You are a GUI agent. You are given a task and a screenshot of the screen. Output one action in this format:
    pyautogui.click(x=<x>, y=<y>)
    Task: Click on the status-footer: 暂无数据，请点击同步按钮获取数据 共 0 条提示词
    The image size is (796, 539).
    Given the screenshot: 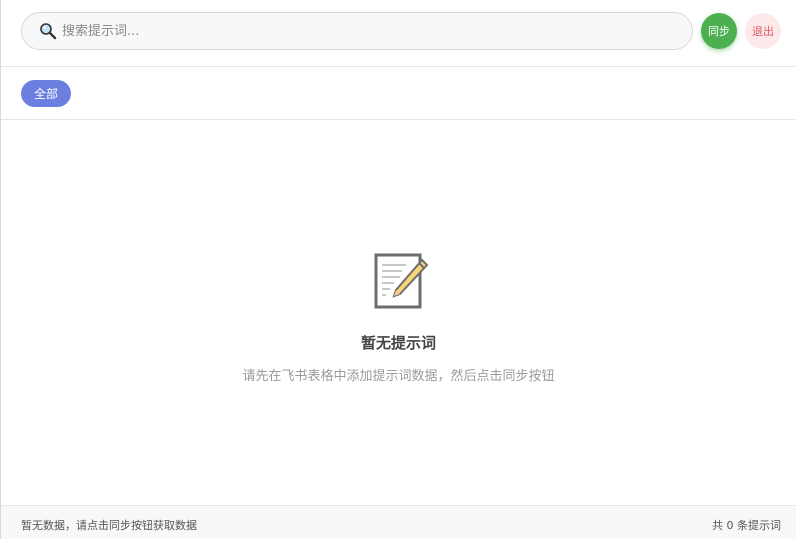 What is the action you would take?
    pyautogui.click(x=398, y=522)
    